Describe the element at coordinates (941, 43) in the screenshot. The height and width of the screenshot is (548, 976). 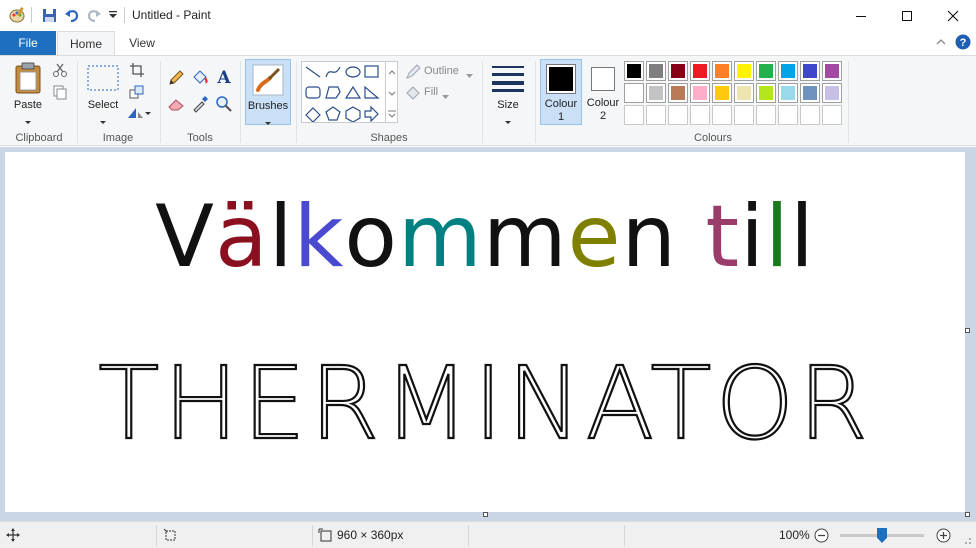
I see `collapse-ribbon-icon` at that location.